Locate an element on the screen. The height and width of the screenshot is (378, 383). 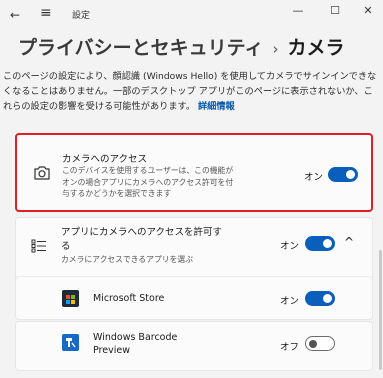
app-list-icon is located at coordinates (38, 246).